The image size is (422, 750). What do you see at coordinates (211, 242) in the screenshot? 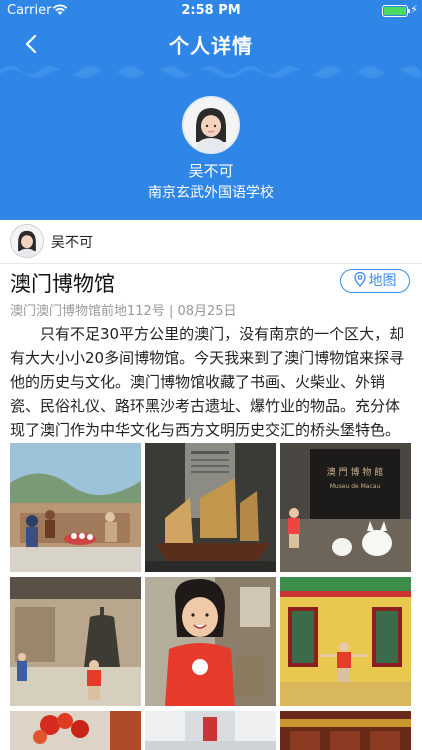
I see `author-row: 吴不可` at bounding box center [211, 242].